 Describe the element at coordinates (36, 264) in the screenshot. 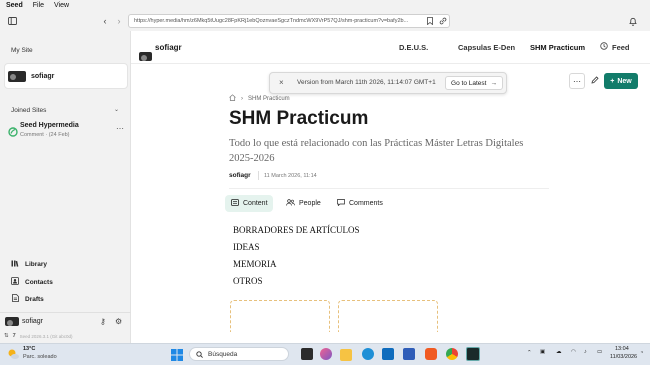

I see `sidebar-item-label: Library` at that location.